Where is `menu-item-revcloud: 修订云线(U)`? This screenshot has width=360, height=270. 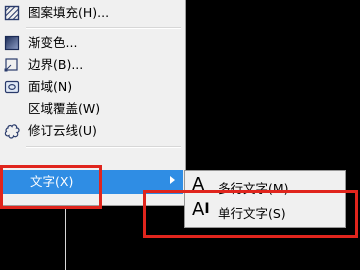
menu-item-revcloud: 修订云线(U) is located at coordinates (92, 131).